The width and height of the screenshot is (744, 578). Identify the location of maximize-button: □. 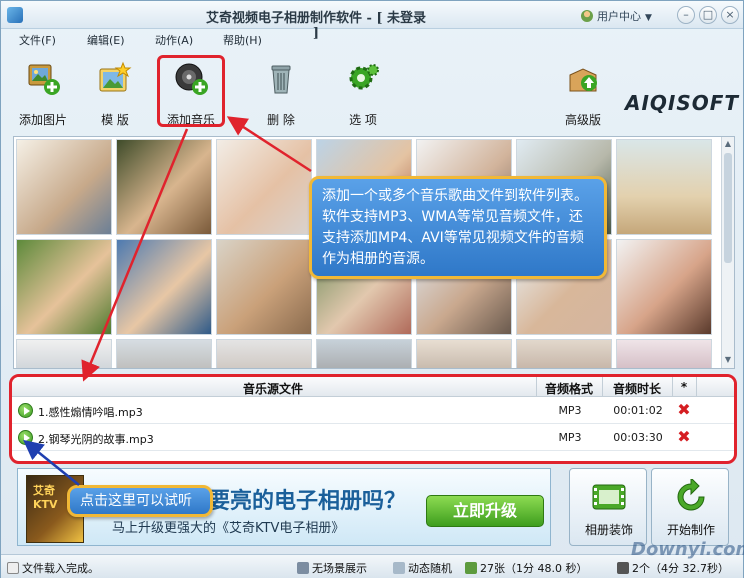
(708, 15).